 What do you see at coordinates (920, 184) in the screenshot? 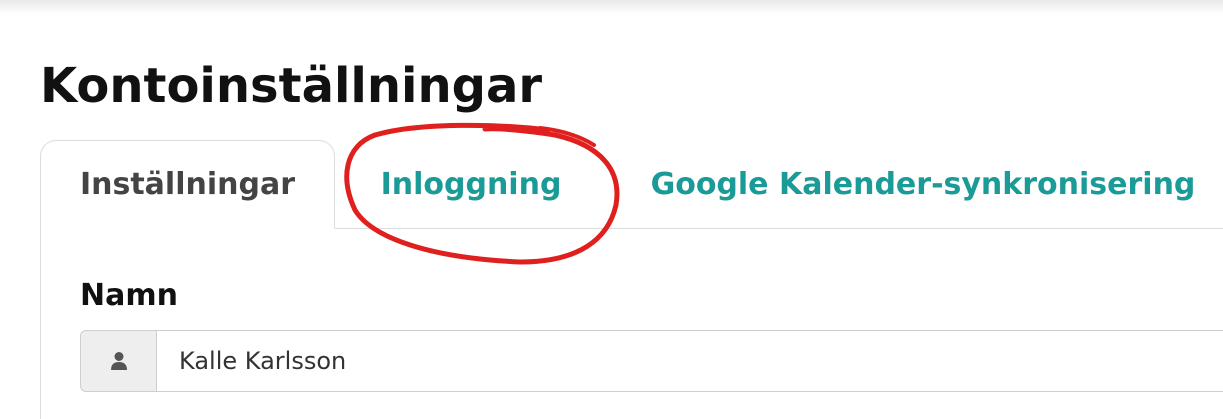
I see `tab-google-calendar-sync: Google Kalender-synkronisering` at bounding box center [920, 184].